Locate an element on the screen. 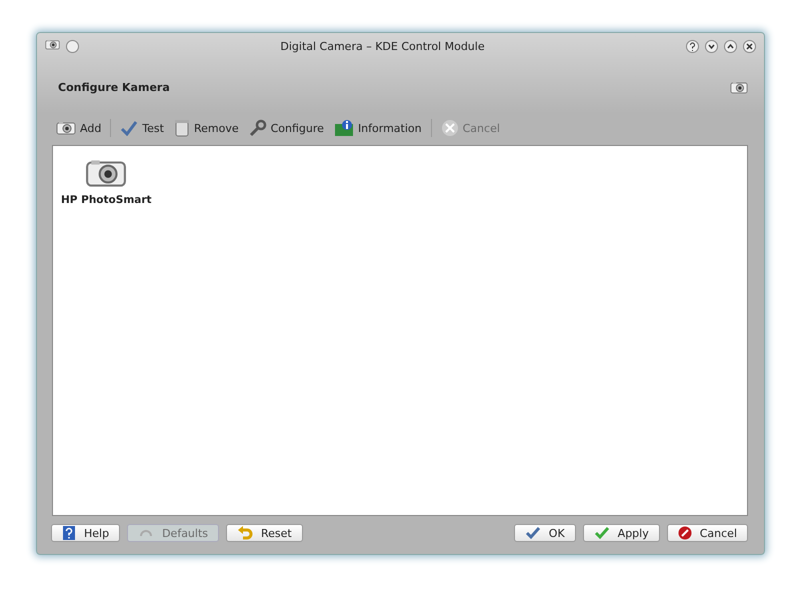  maximize-icon is located at coordinates (730, 46).